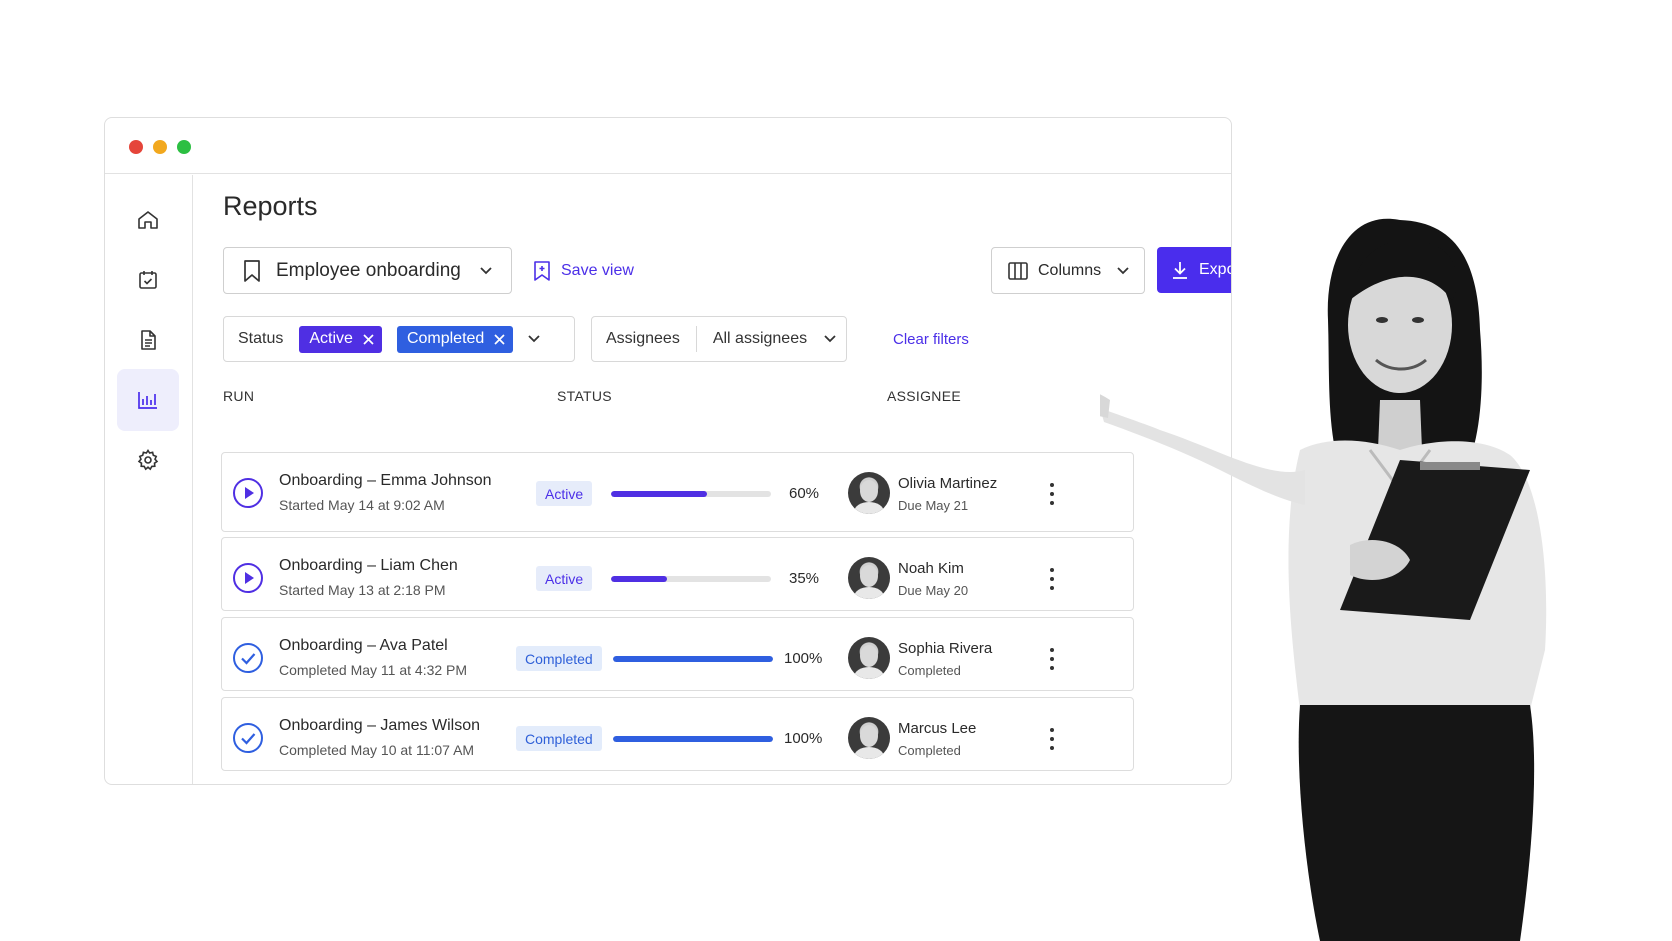  Describe the element at coordinates (238, 396) in the screenshot. I see `column-header-run: RUN` at that location.